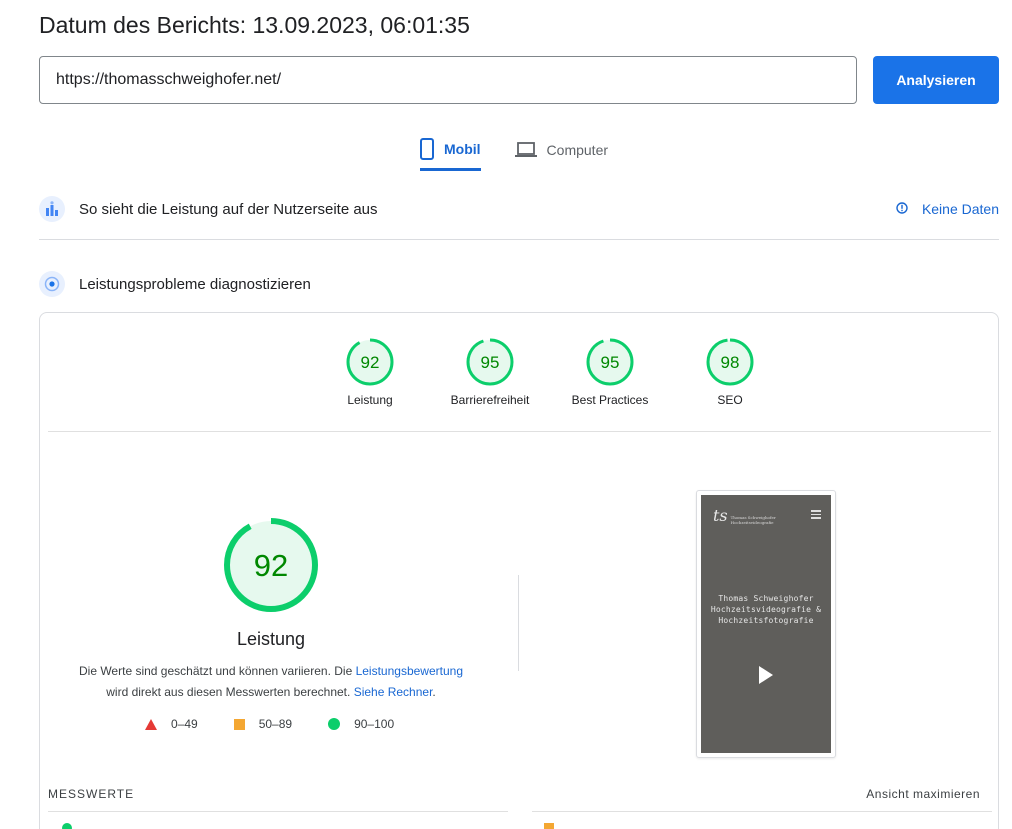 The image size is (1012, 829). I want to click on play-icon, so click(766, 675).